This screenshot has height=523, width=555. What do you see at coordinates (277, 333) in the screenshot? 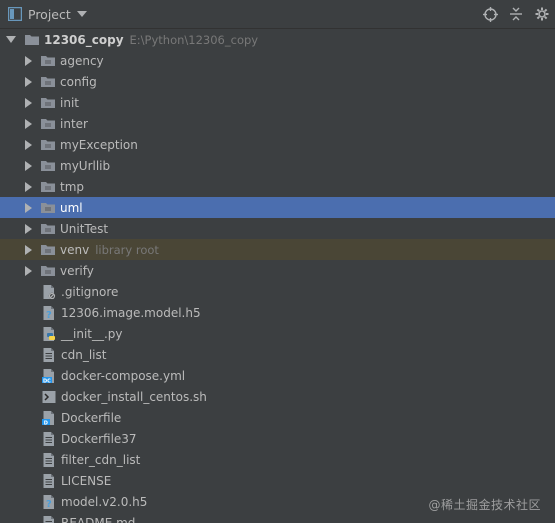
I see `tree-file-row: __init__.py` at bounding box center [277, 333].